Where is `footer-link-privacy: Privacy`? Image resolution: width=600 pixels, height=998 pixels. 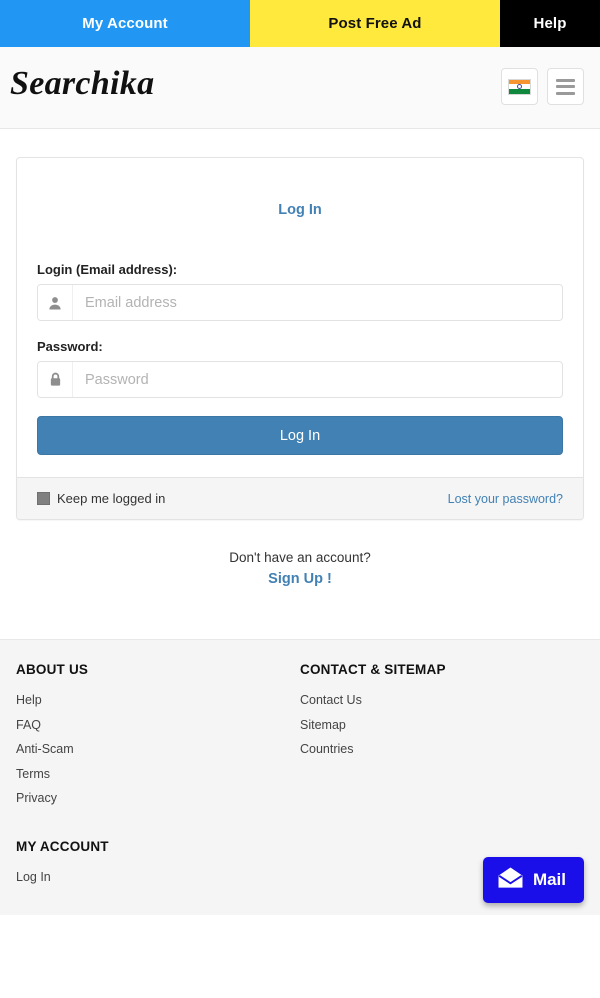 footer-link-privacy: Privacy is located at coordinates (158, 798).